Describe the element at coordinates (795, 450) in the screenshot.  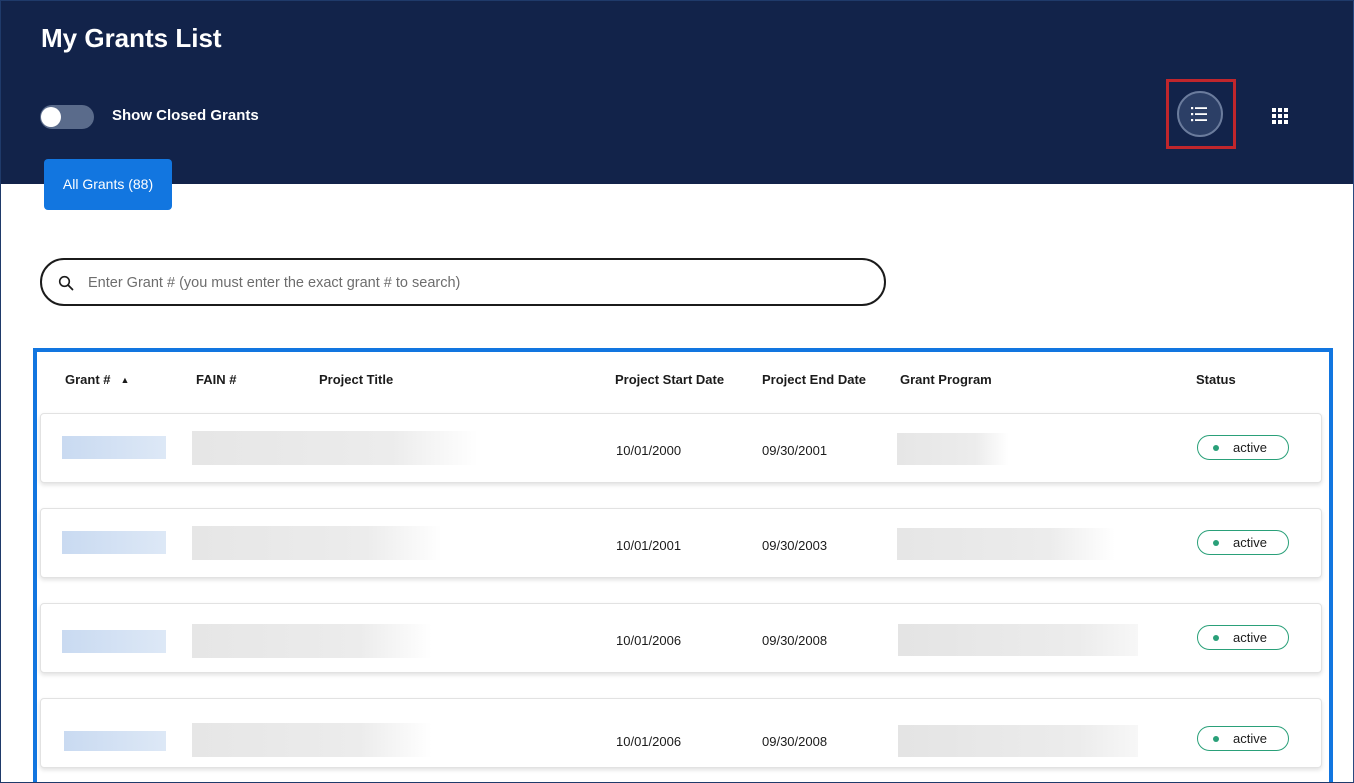
I see `end-date: 09/30/2001` at that location.